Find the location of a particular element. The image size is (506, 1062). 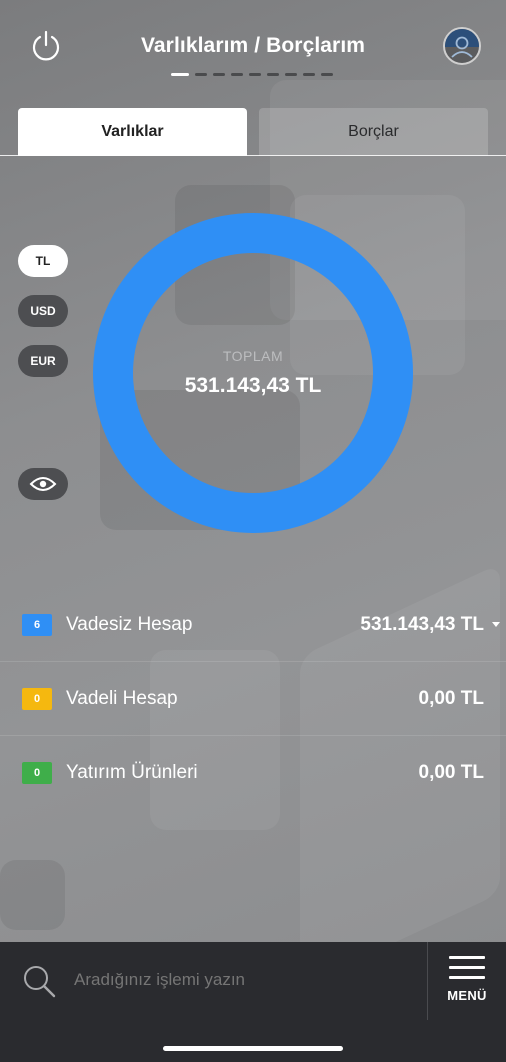

account-label: Vadeli Hesap is located at coordinates (122, 698).